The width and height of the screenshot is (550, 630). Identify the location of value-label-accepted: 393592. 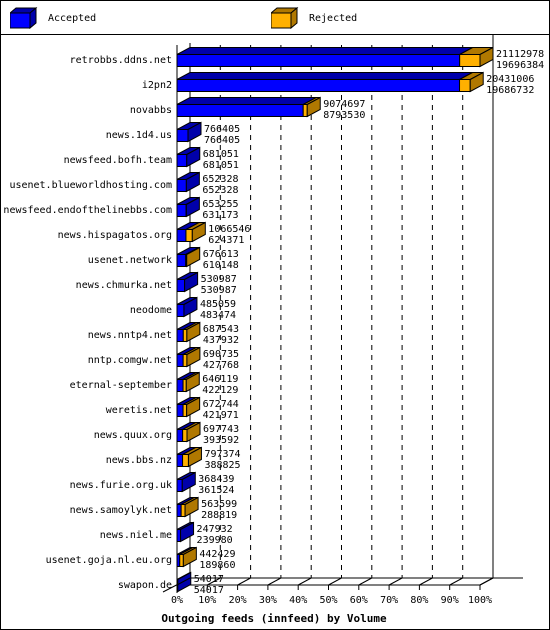
(221, 440).